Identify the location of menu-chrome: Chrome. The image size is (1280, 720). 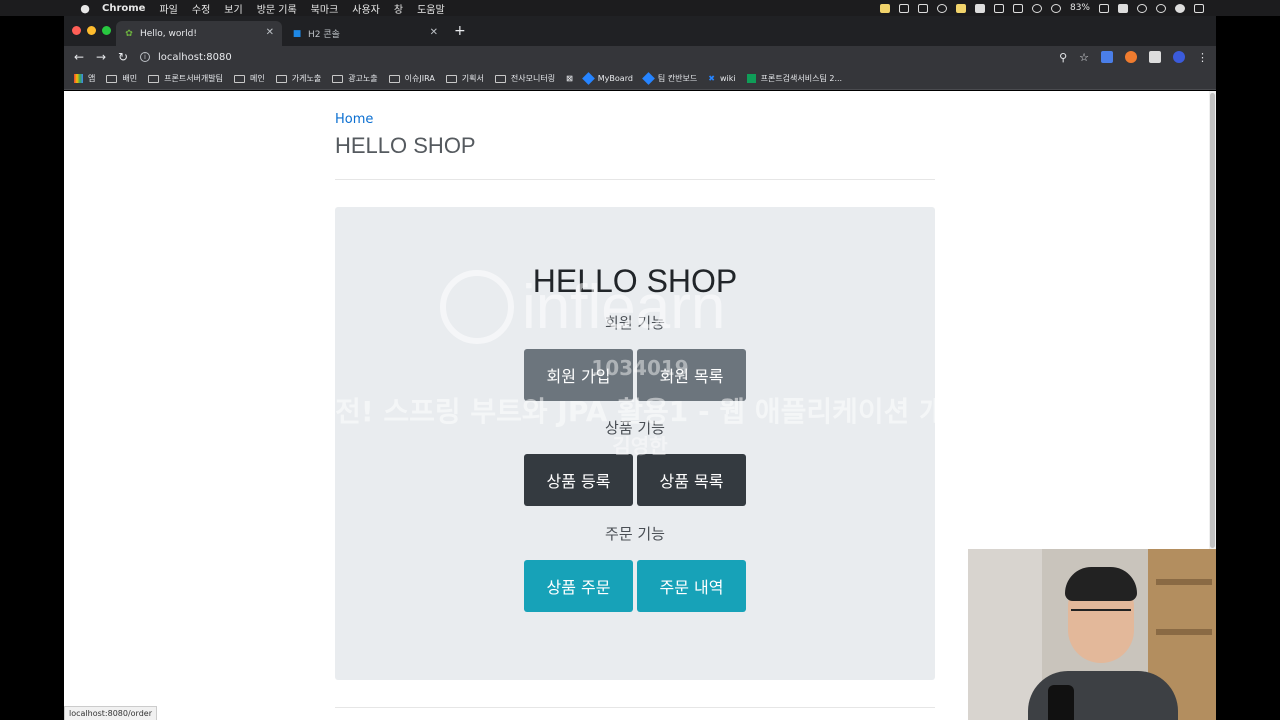
(123, 8).